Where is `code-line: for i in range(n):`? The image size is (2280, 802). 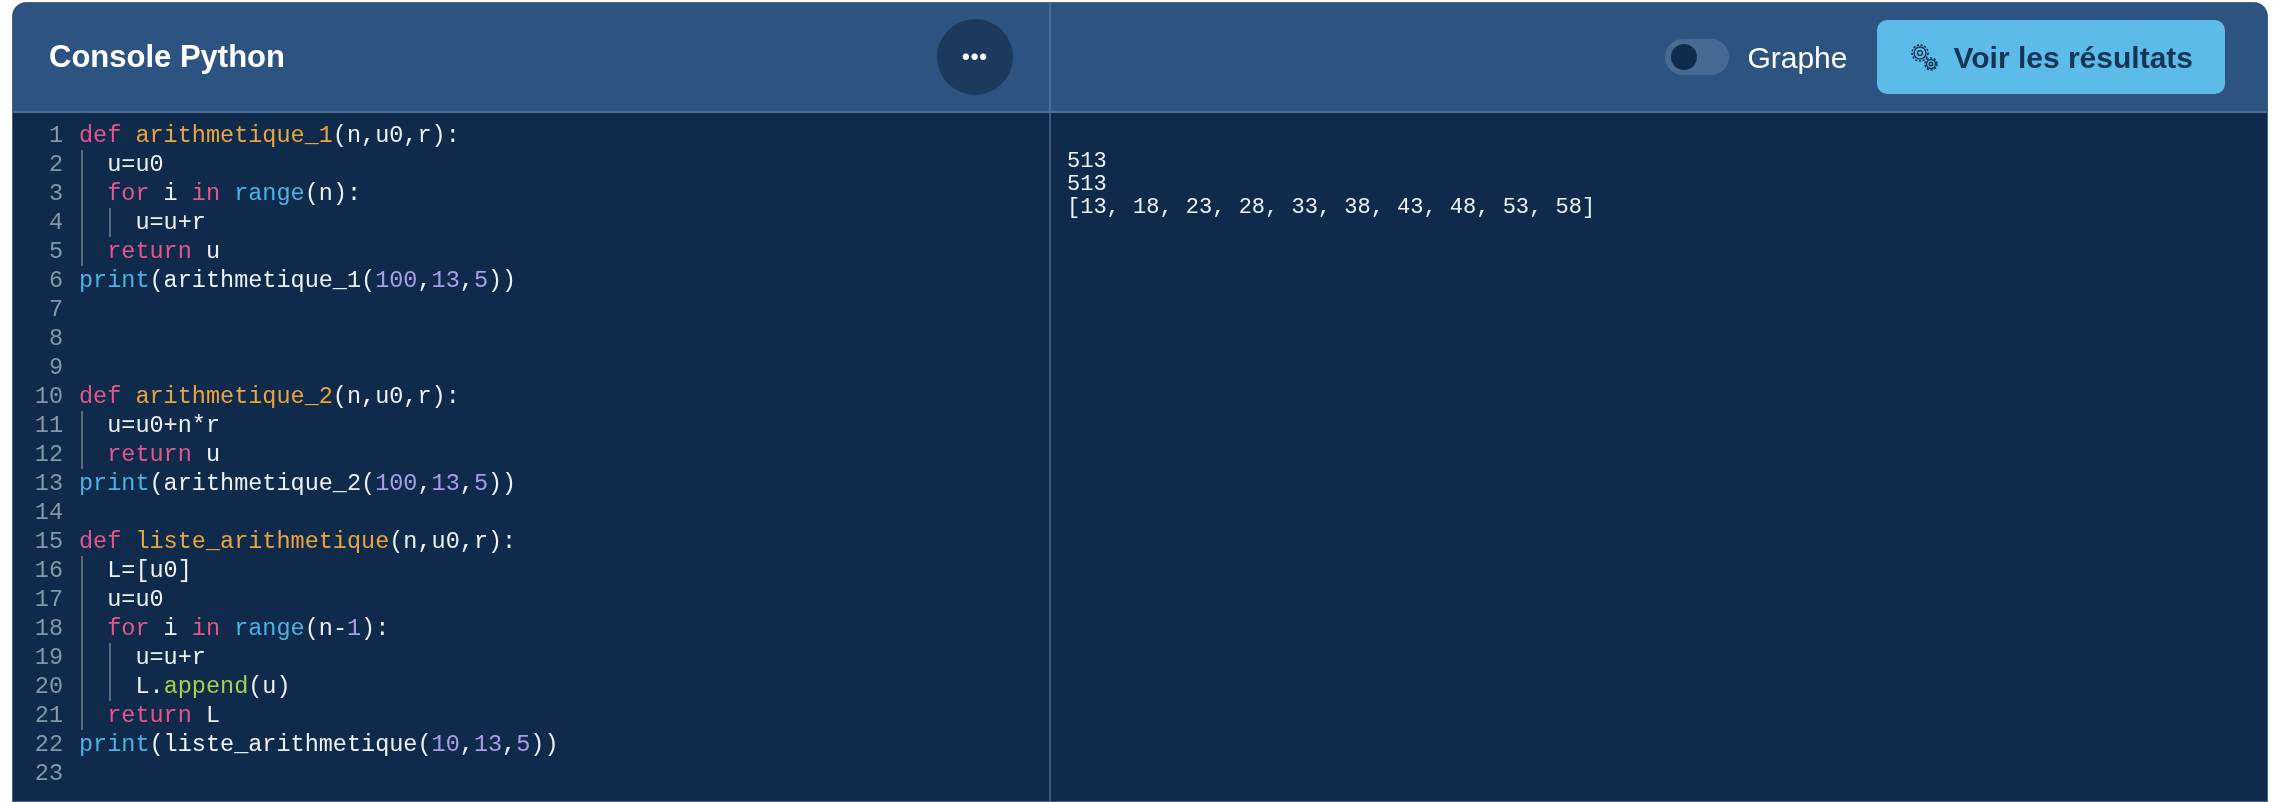
code-line: for i in range(n): is located at coordinates (234, 193).